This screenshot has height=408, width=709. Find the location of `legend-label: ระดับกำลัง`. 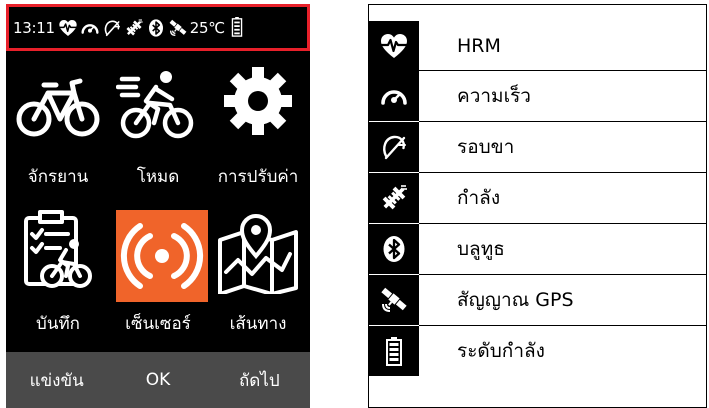

legend-label: ระดับกำลัง is located at coordinates (501, 351).